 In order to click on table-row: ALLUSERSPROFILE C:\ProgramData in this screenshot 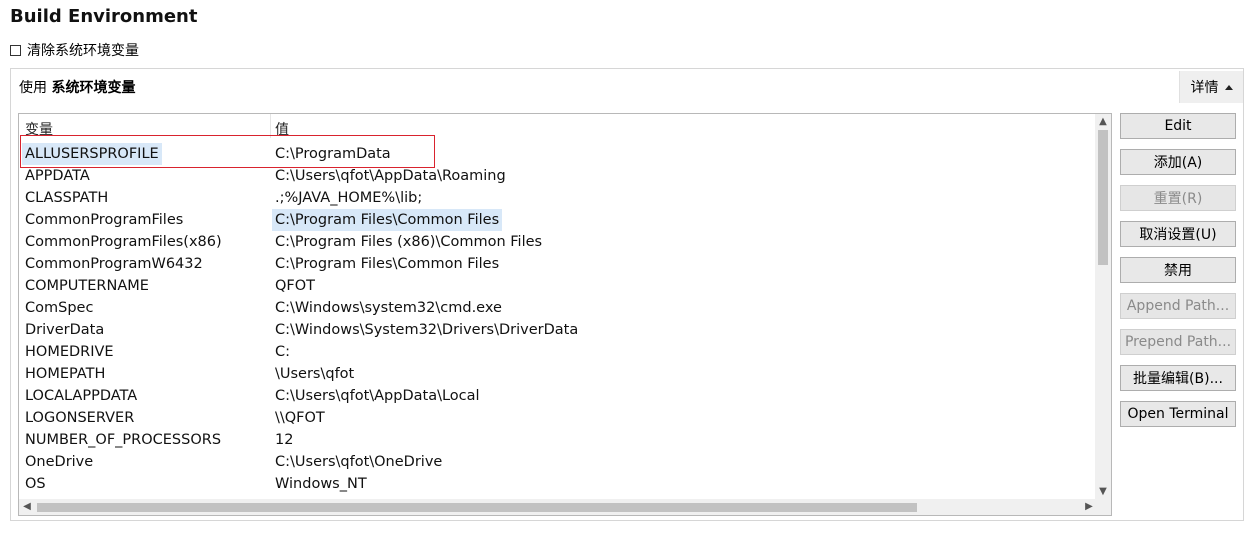, I will do `click(558, 154)`.